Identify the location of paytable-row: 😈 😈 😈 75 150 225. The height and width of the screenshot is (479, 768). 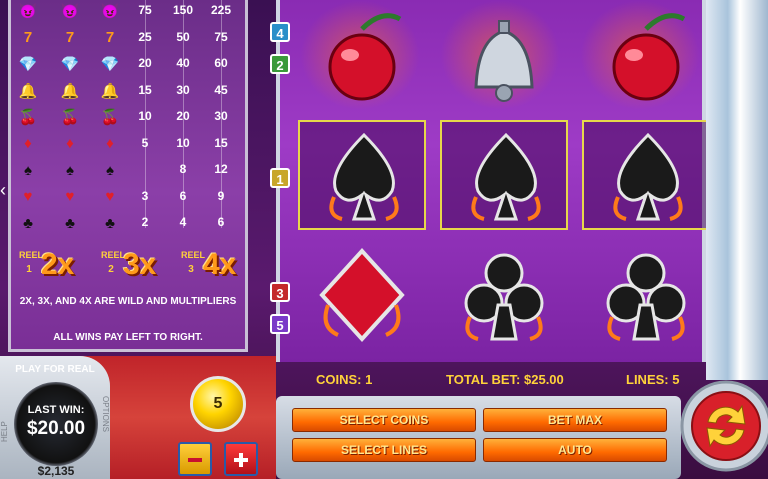
(128, 11).